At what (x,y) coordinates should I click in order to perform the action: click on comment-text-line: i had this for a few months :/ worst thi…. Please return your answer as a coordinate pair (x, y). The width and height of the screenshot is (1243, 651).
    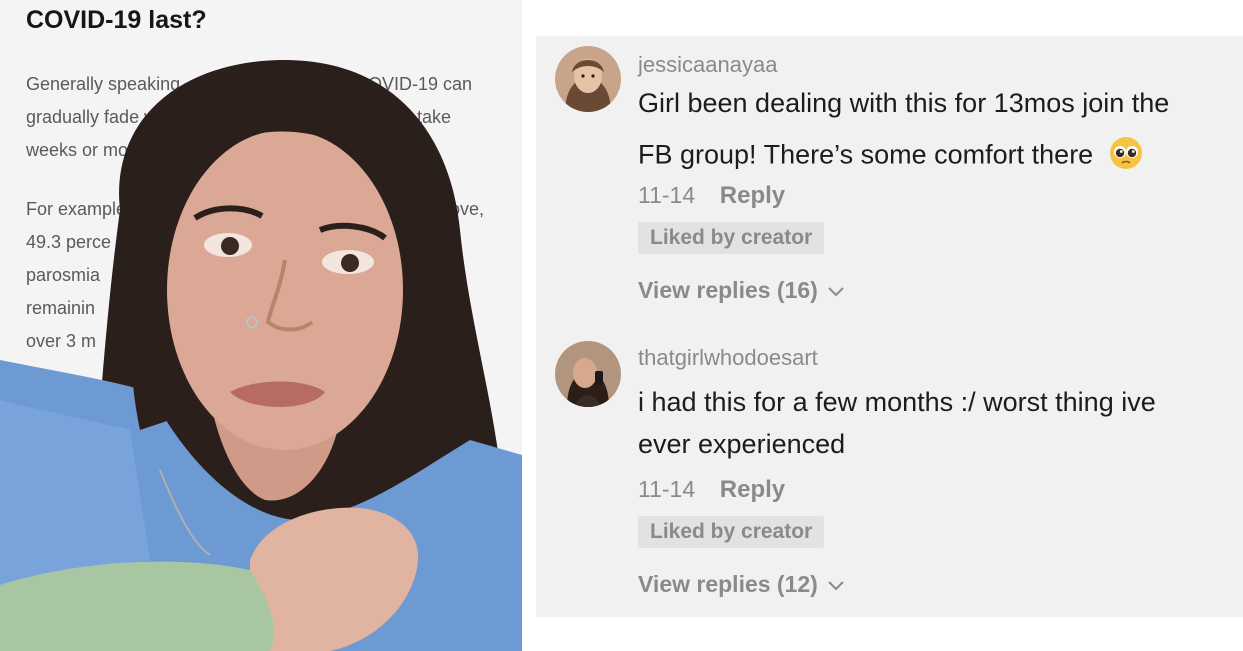
    Looking at the image, I should click on (897, 402).